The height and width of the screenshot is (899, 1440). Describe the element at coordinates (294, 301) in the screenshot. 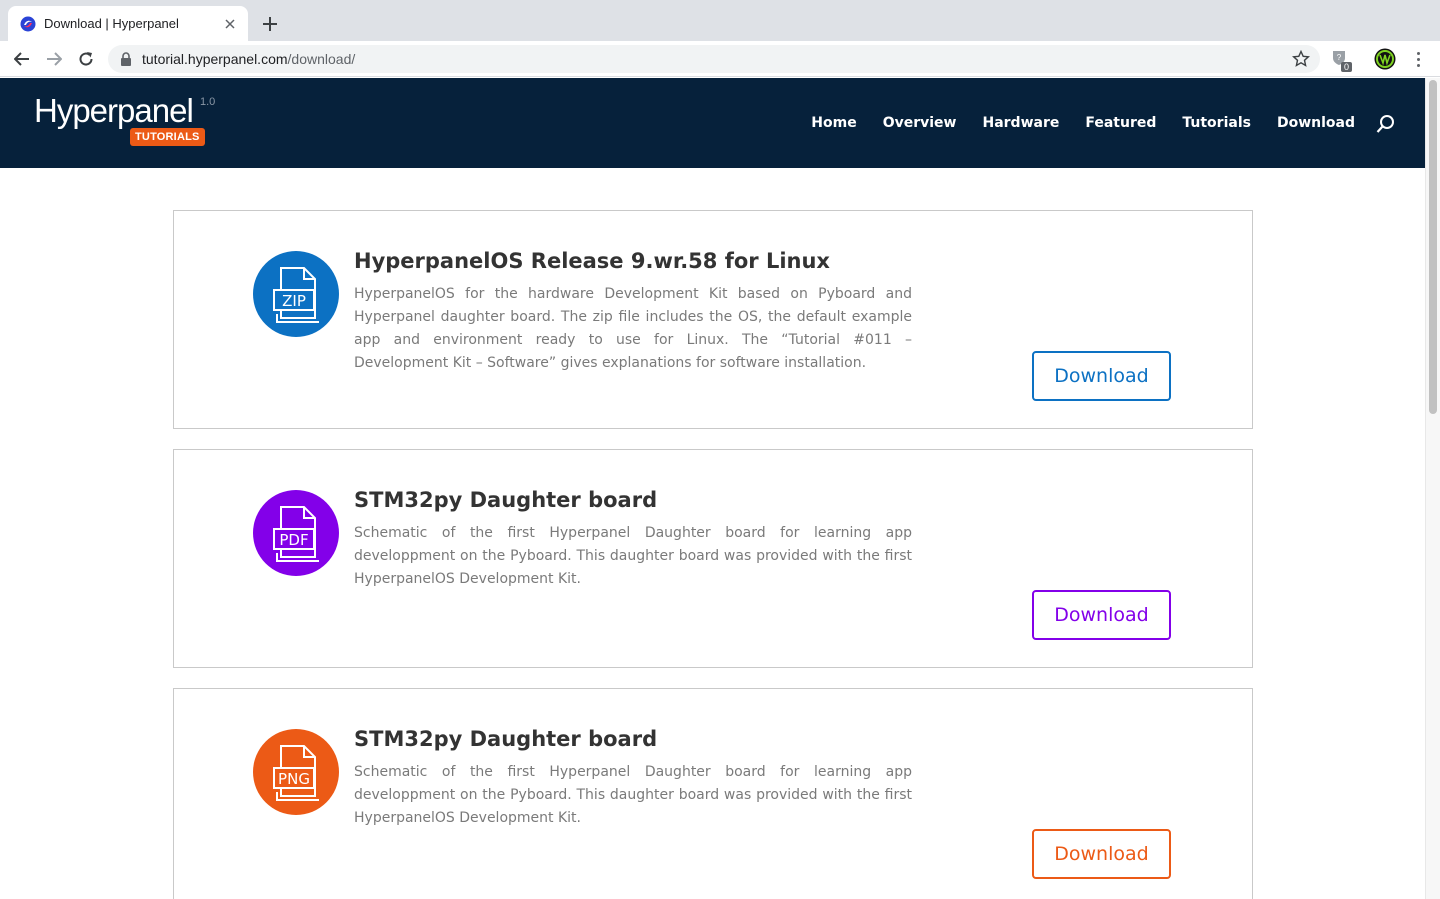

I see `zip-label: ZIP` at that location.